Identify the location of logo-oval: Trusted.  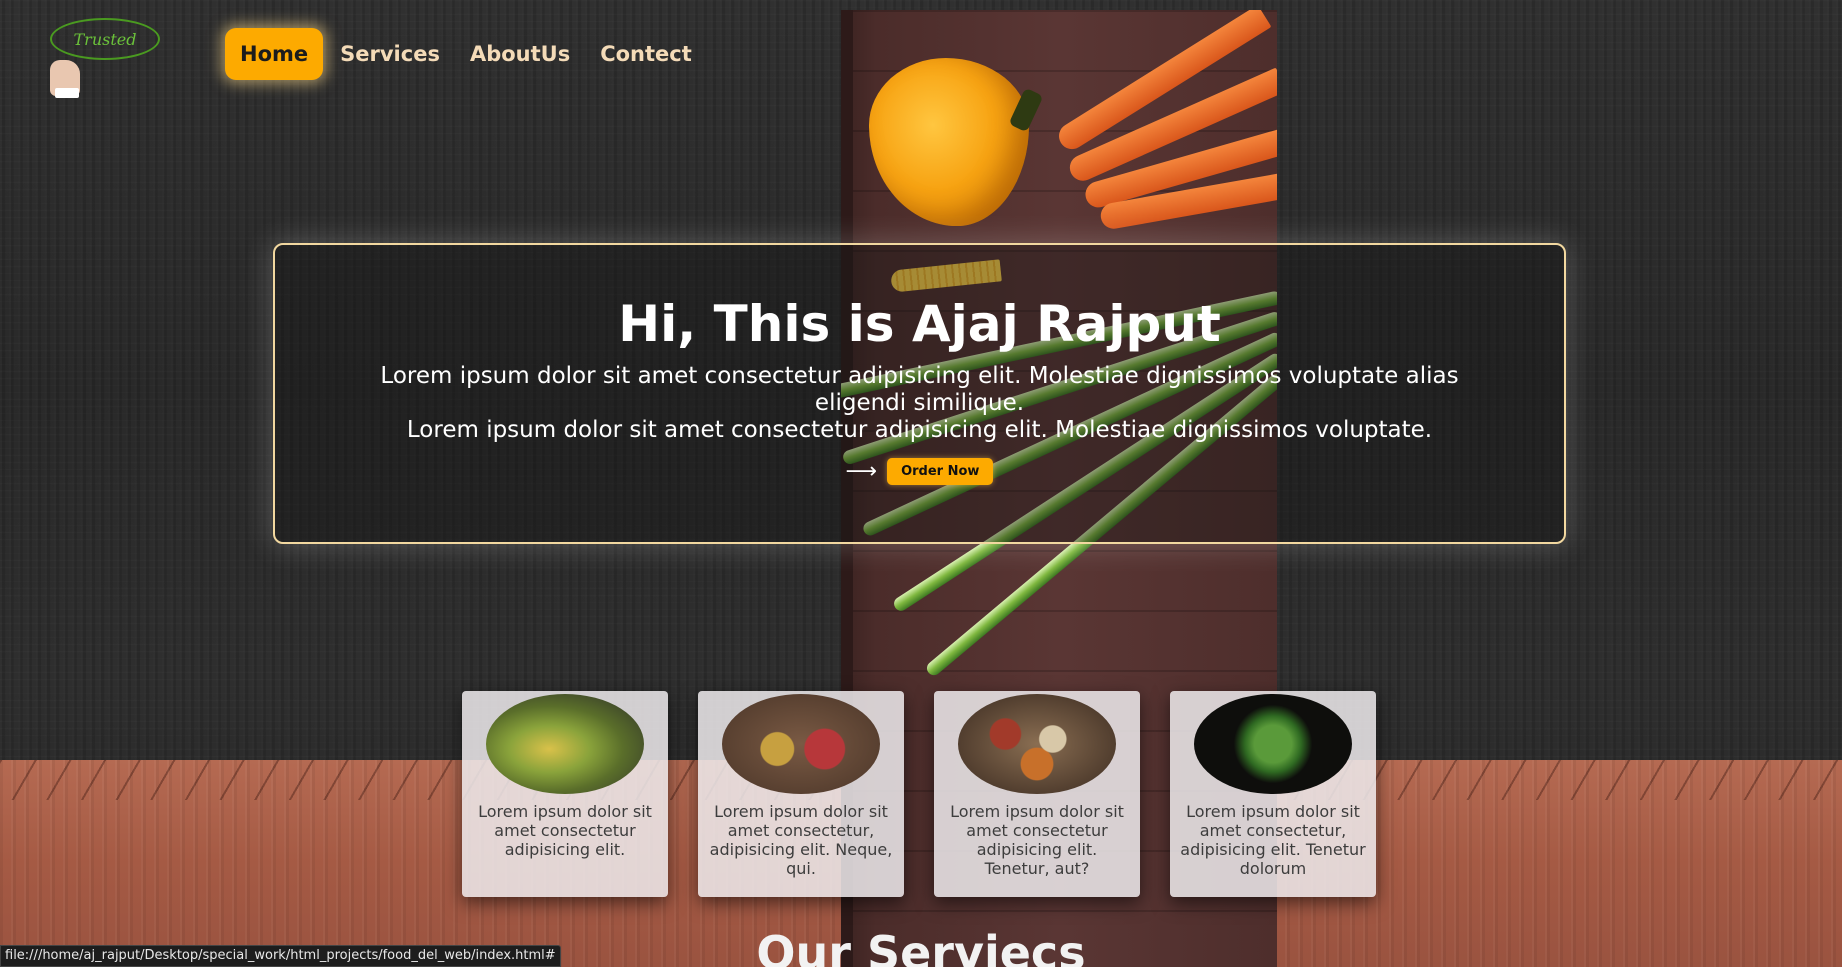
(105, 39).